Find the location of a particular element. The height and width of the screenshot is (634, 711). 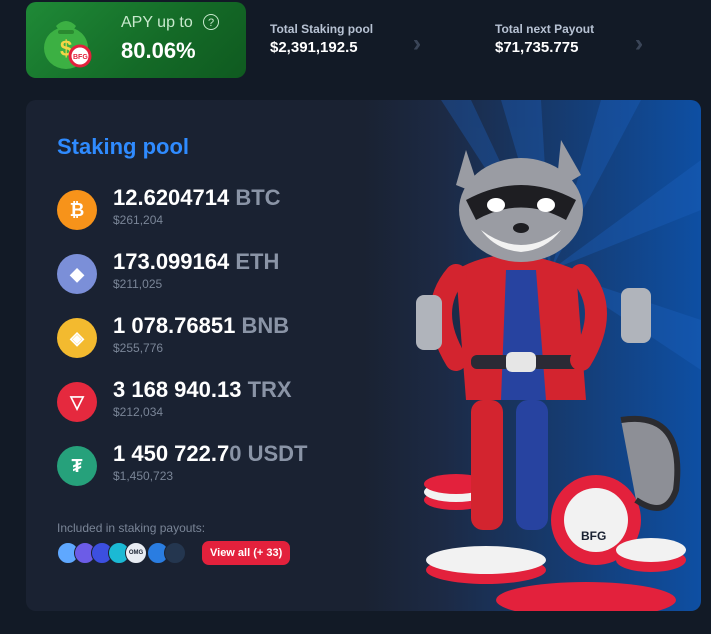

coin-ticker: USDT is located at coordinates (277, 453).